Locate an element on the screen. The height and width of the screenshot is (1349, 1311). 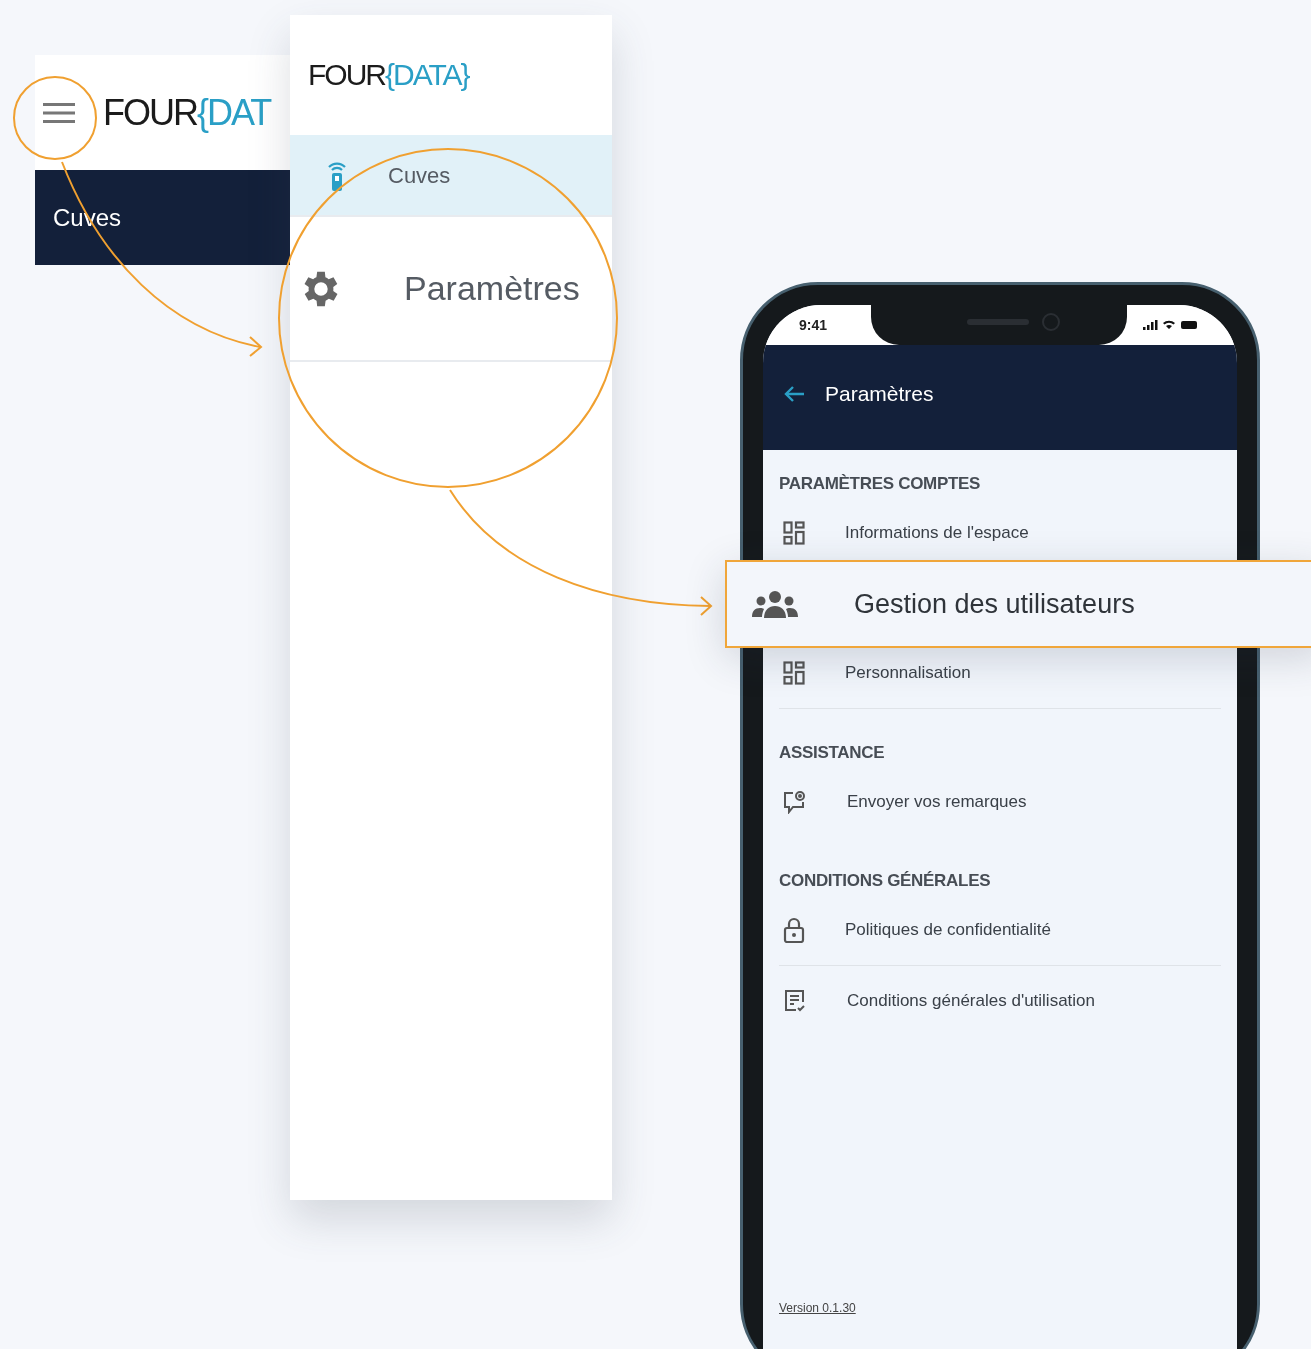
back-arrow-icon is located at coordinates (794, 393).